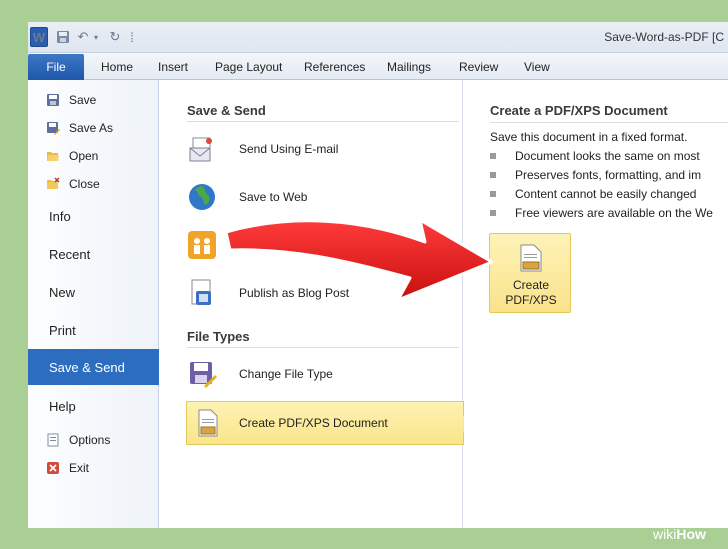  Describe the element at coordinates (62, 330) in the screenshot. I see `nav-print: Print` at that location.